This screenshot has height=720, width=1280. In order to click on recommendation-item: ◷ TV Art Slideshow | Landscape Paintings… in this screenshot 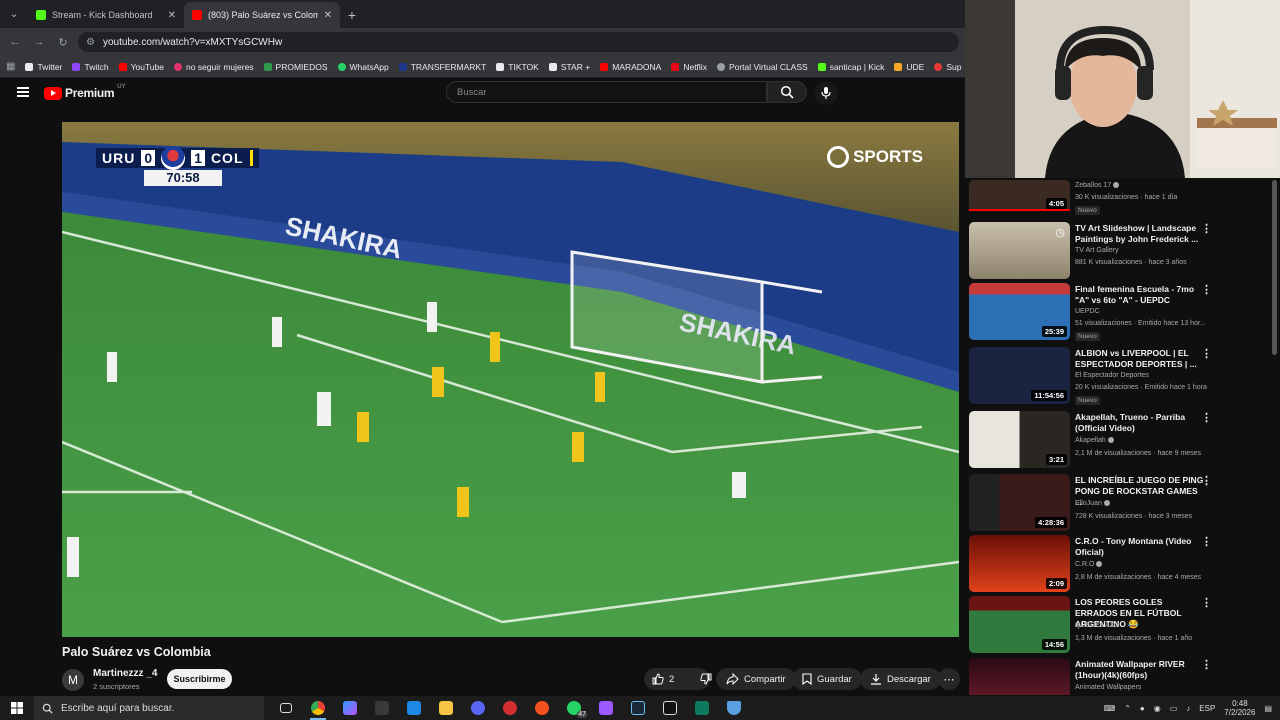, I will do `click(1124, 251)`.